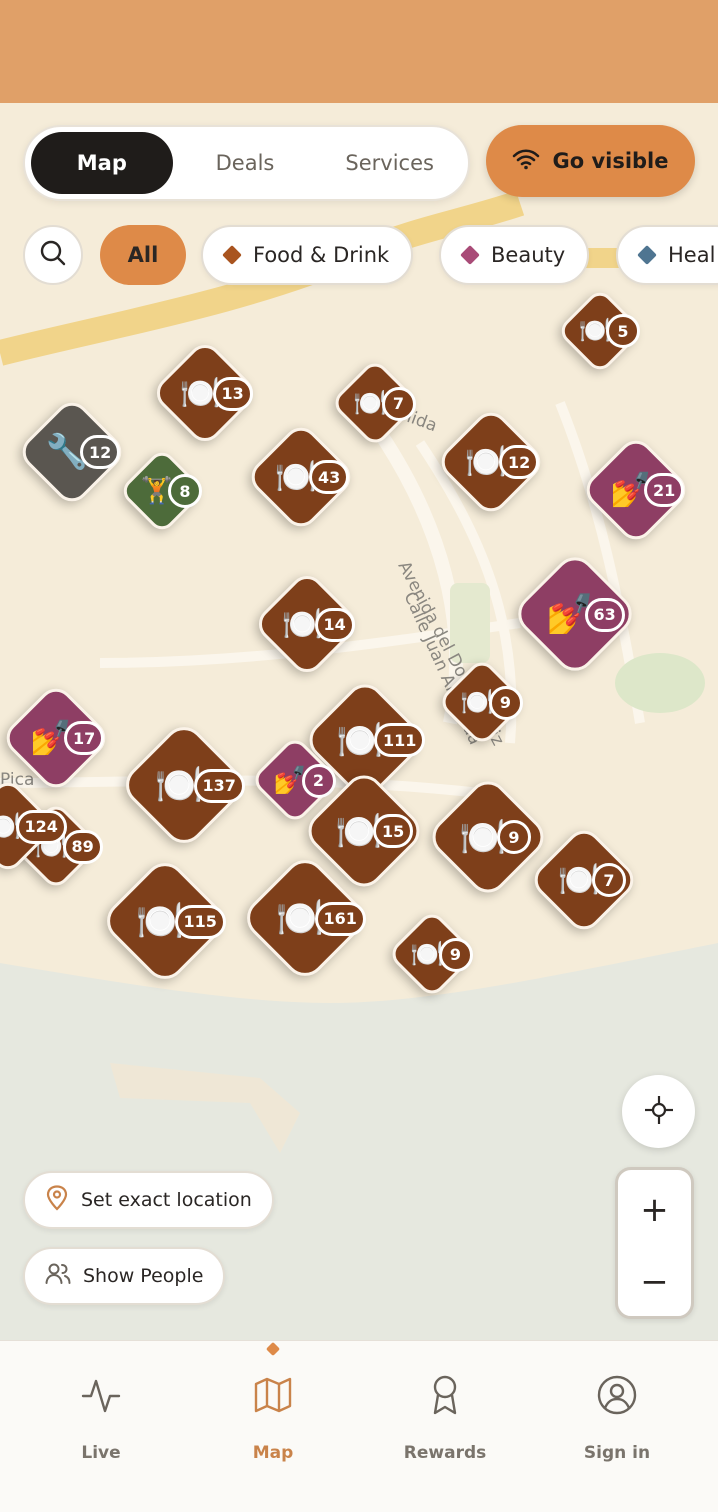 The height and width of the screenshot is (1512, 718). I want to click on filter-beauty: Beauty, so click(514, 255).